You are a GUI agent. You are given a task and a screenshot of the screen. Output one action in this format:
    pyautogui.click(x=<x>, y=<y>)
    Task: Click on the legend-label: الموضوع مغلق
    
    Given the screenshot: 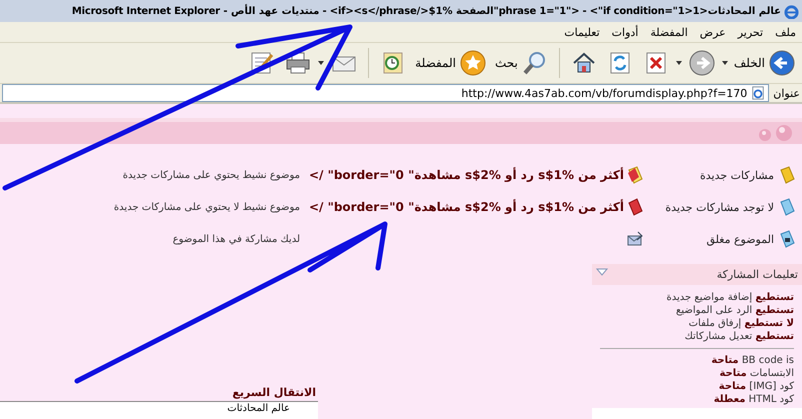 What is the action you would take?
    pyautogui.click(x=740, y=239)
    